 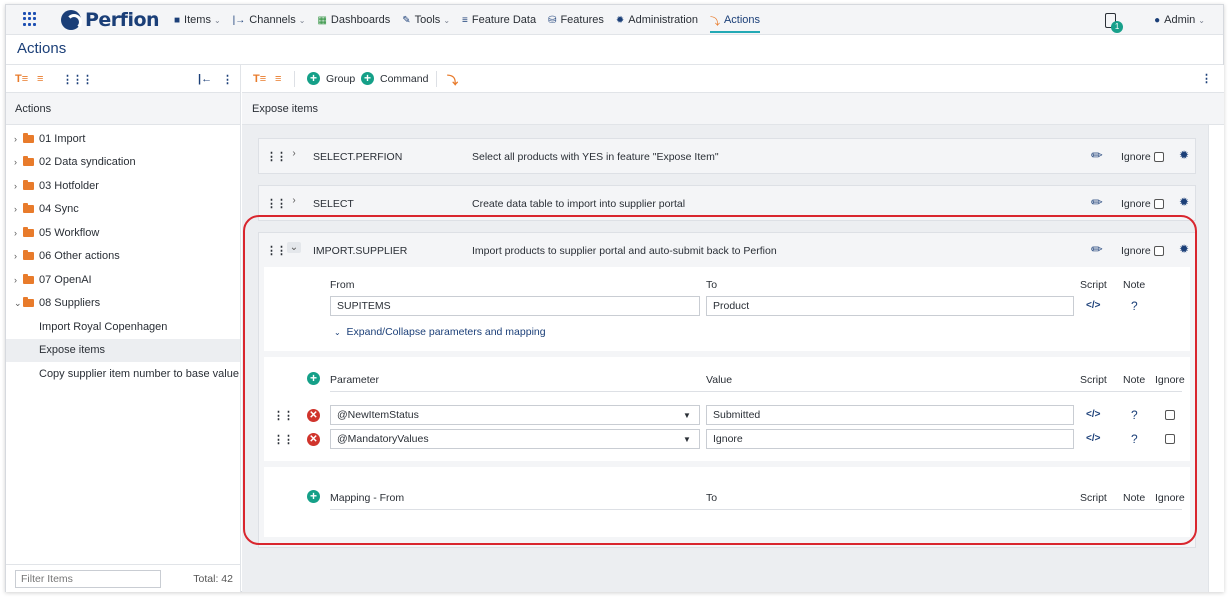 What do you see at coordinates (890, 306) in the screenshot?
I see `to-input: Product` at bounding box center [890, 306].